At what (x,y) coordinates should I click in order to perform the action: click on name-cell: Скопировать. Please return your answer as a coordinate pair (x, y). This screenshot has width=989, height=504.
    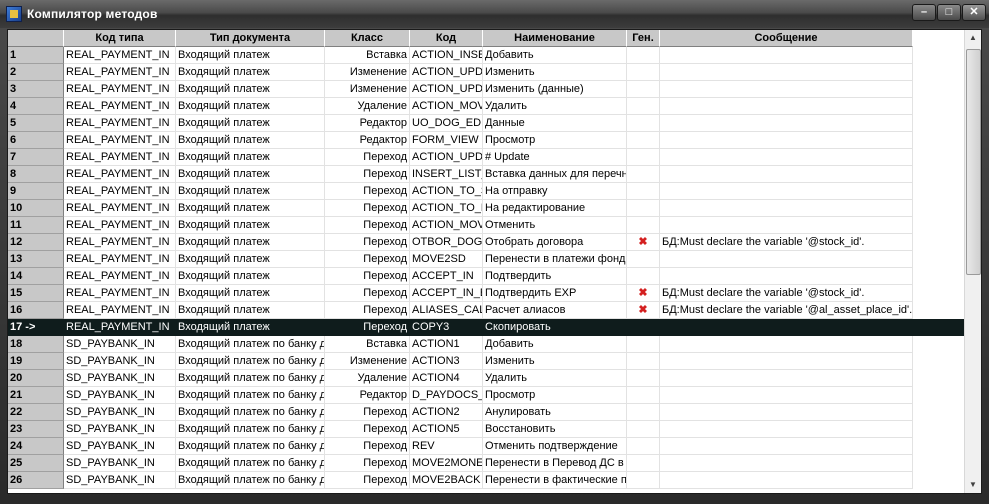
    Looking at the image, I should click on (555, 327).